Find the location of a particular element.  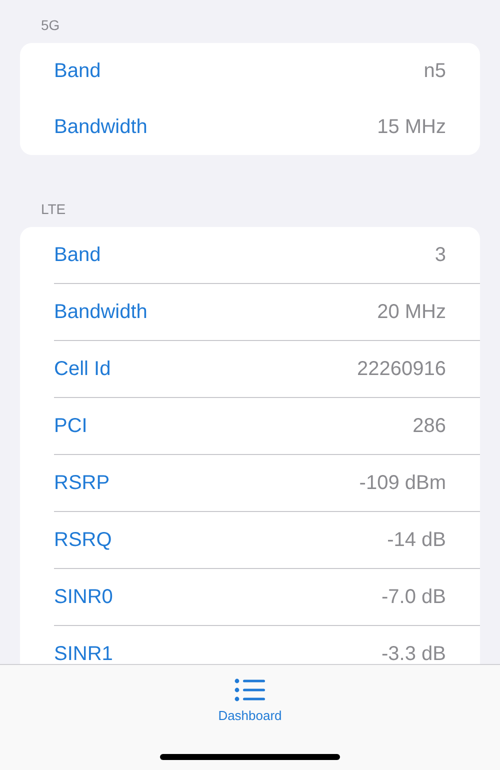

section-header: 5G is located at coordinates (50, 25).